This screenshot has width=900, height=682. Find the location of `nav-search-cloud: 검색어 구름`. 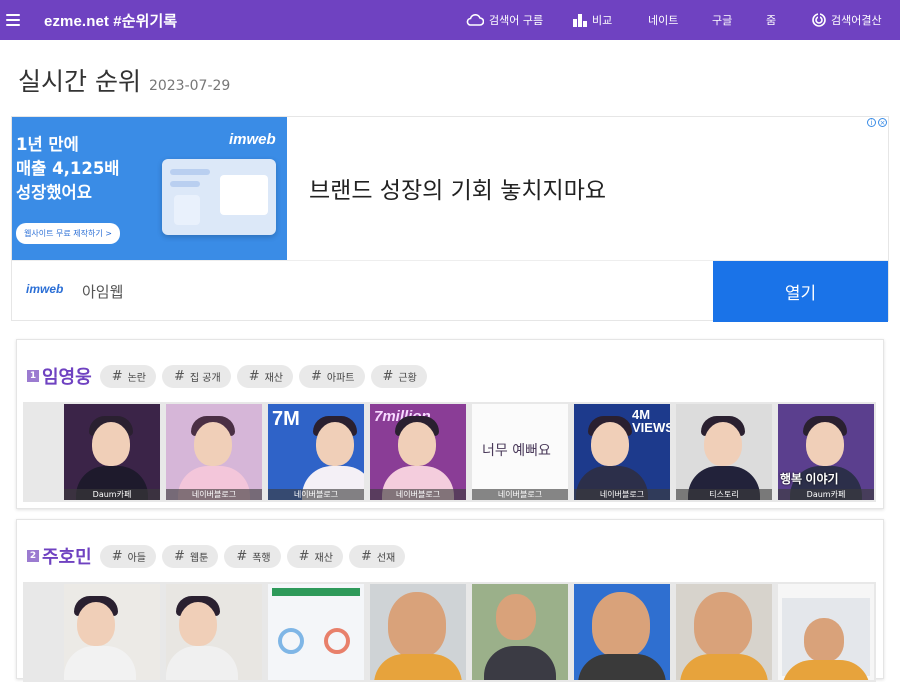

nav-search-cloud: 검색어 구름 is located at coordinates (504, 20).